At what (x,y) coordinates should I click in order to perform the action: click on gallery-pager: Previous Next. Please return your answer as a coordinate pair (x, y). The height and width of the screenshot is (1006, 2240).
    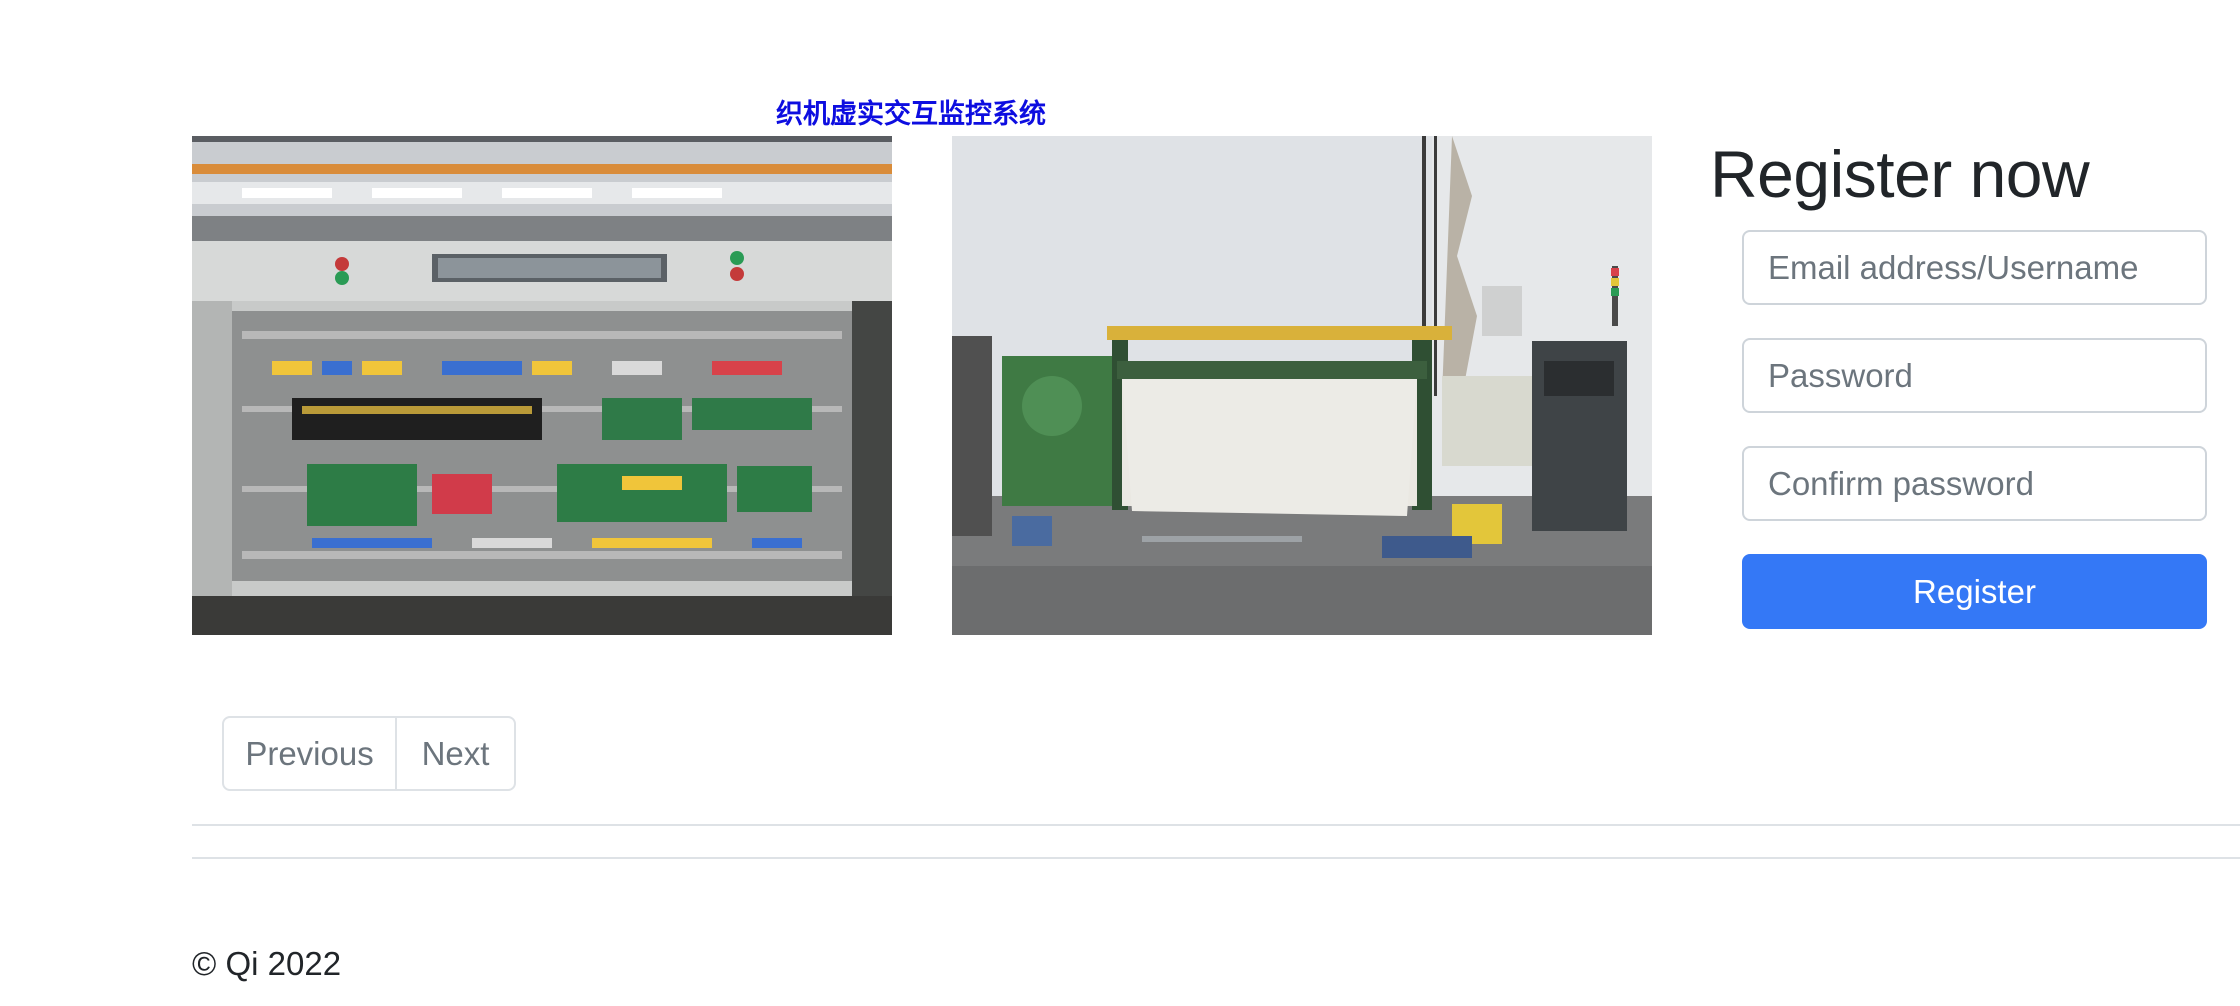
    Looking at the image, I should click on (369, 753).